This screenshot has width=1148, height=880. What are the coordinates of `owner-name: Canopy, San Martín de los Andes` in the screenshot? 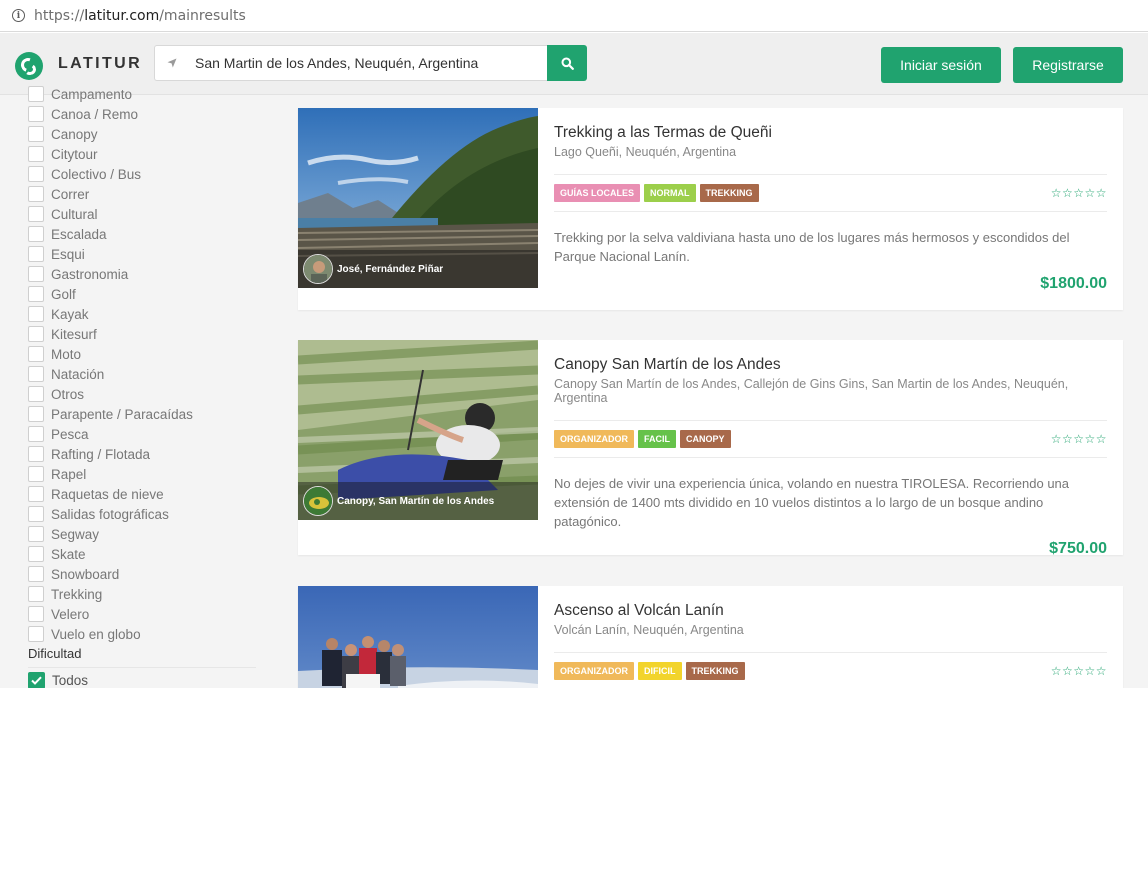 It's located at (415, 501).